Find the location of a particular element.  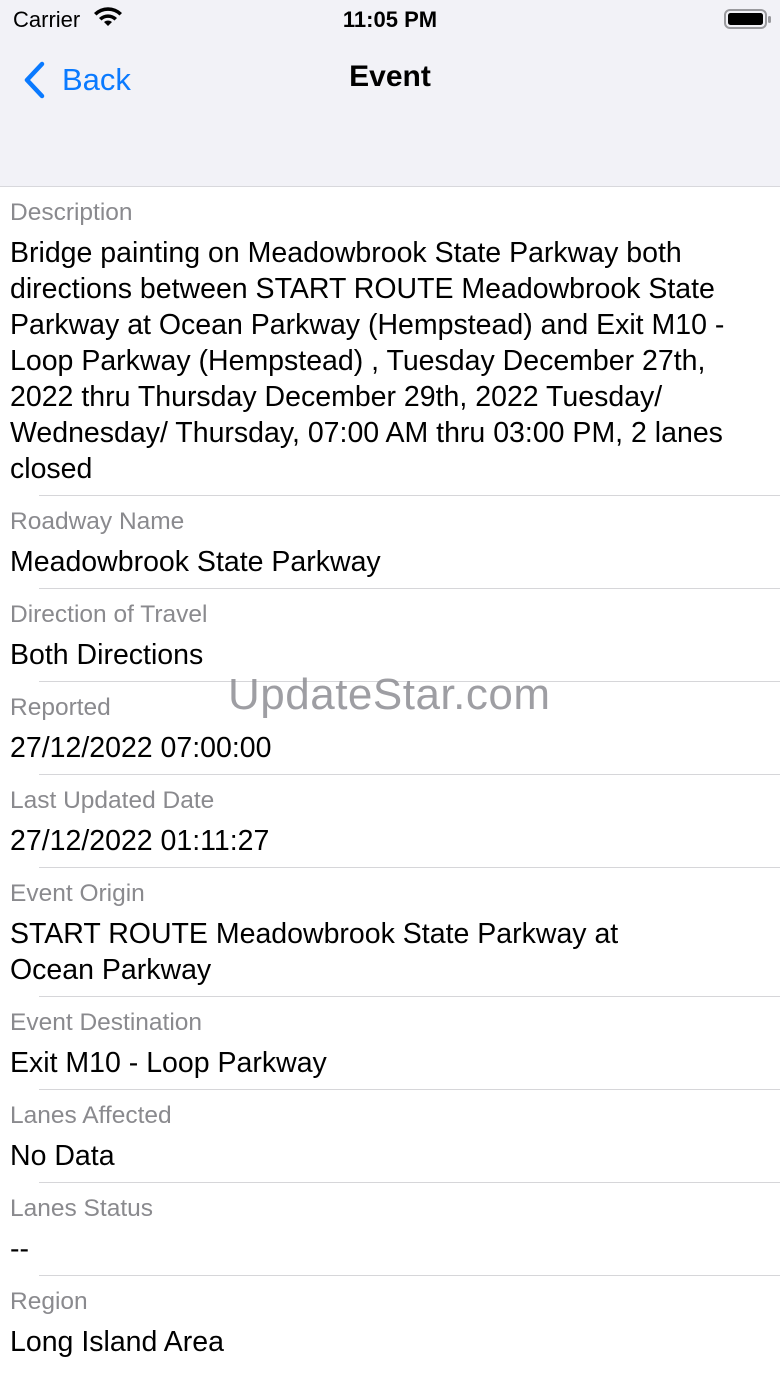

field-value: No Data is located at coordinates (62, 1156).